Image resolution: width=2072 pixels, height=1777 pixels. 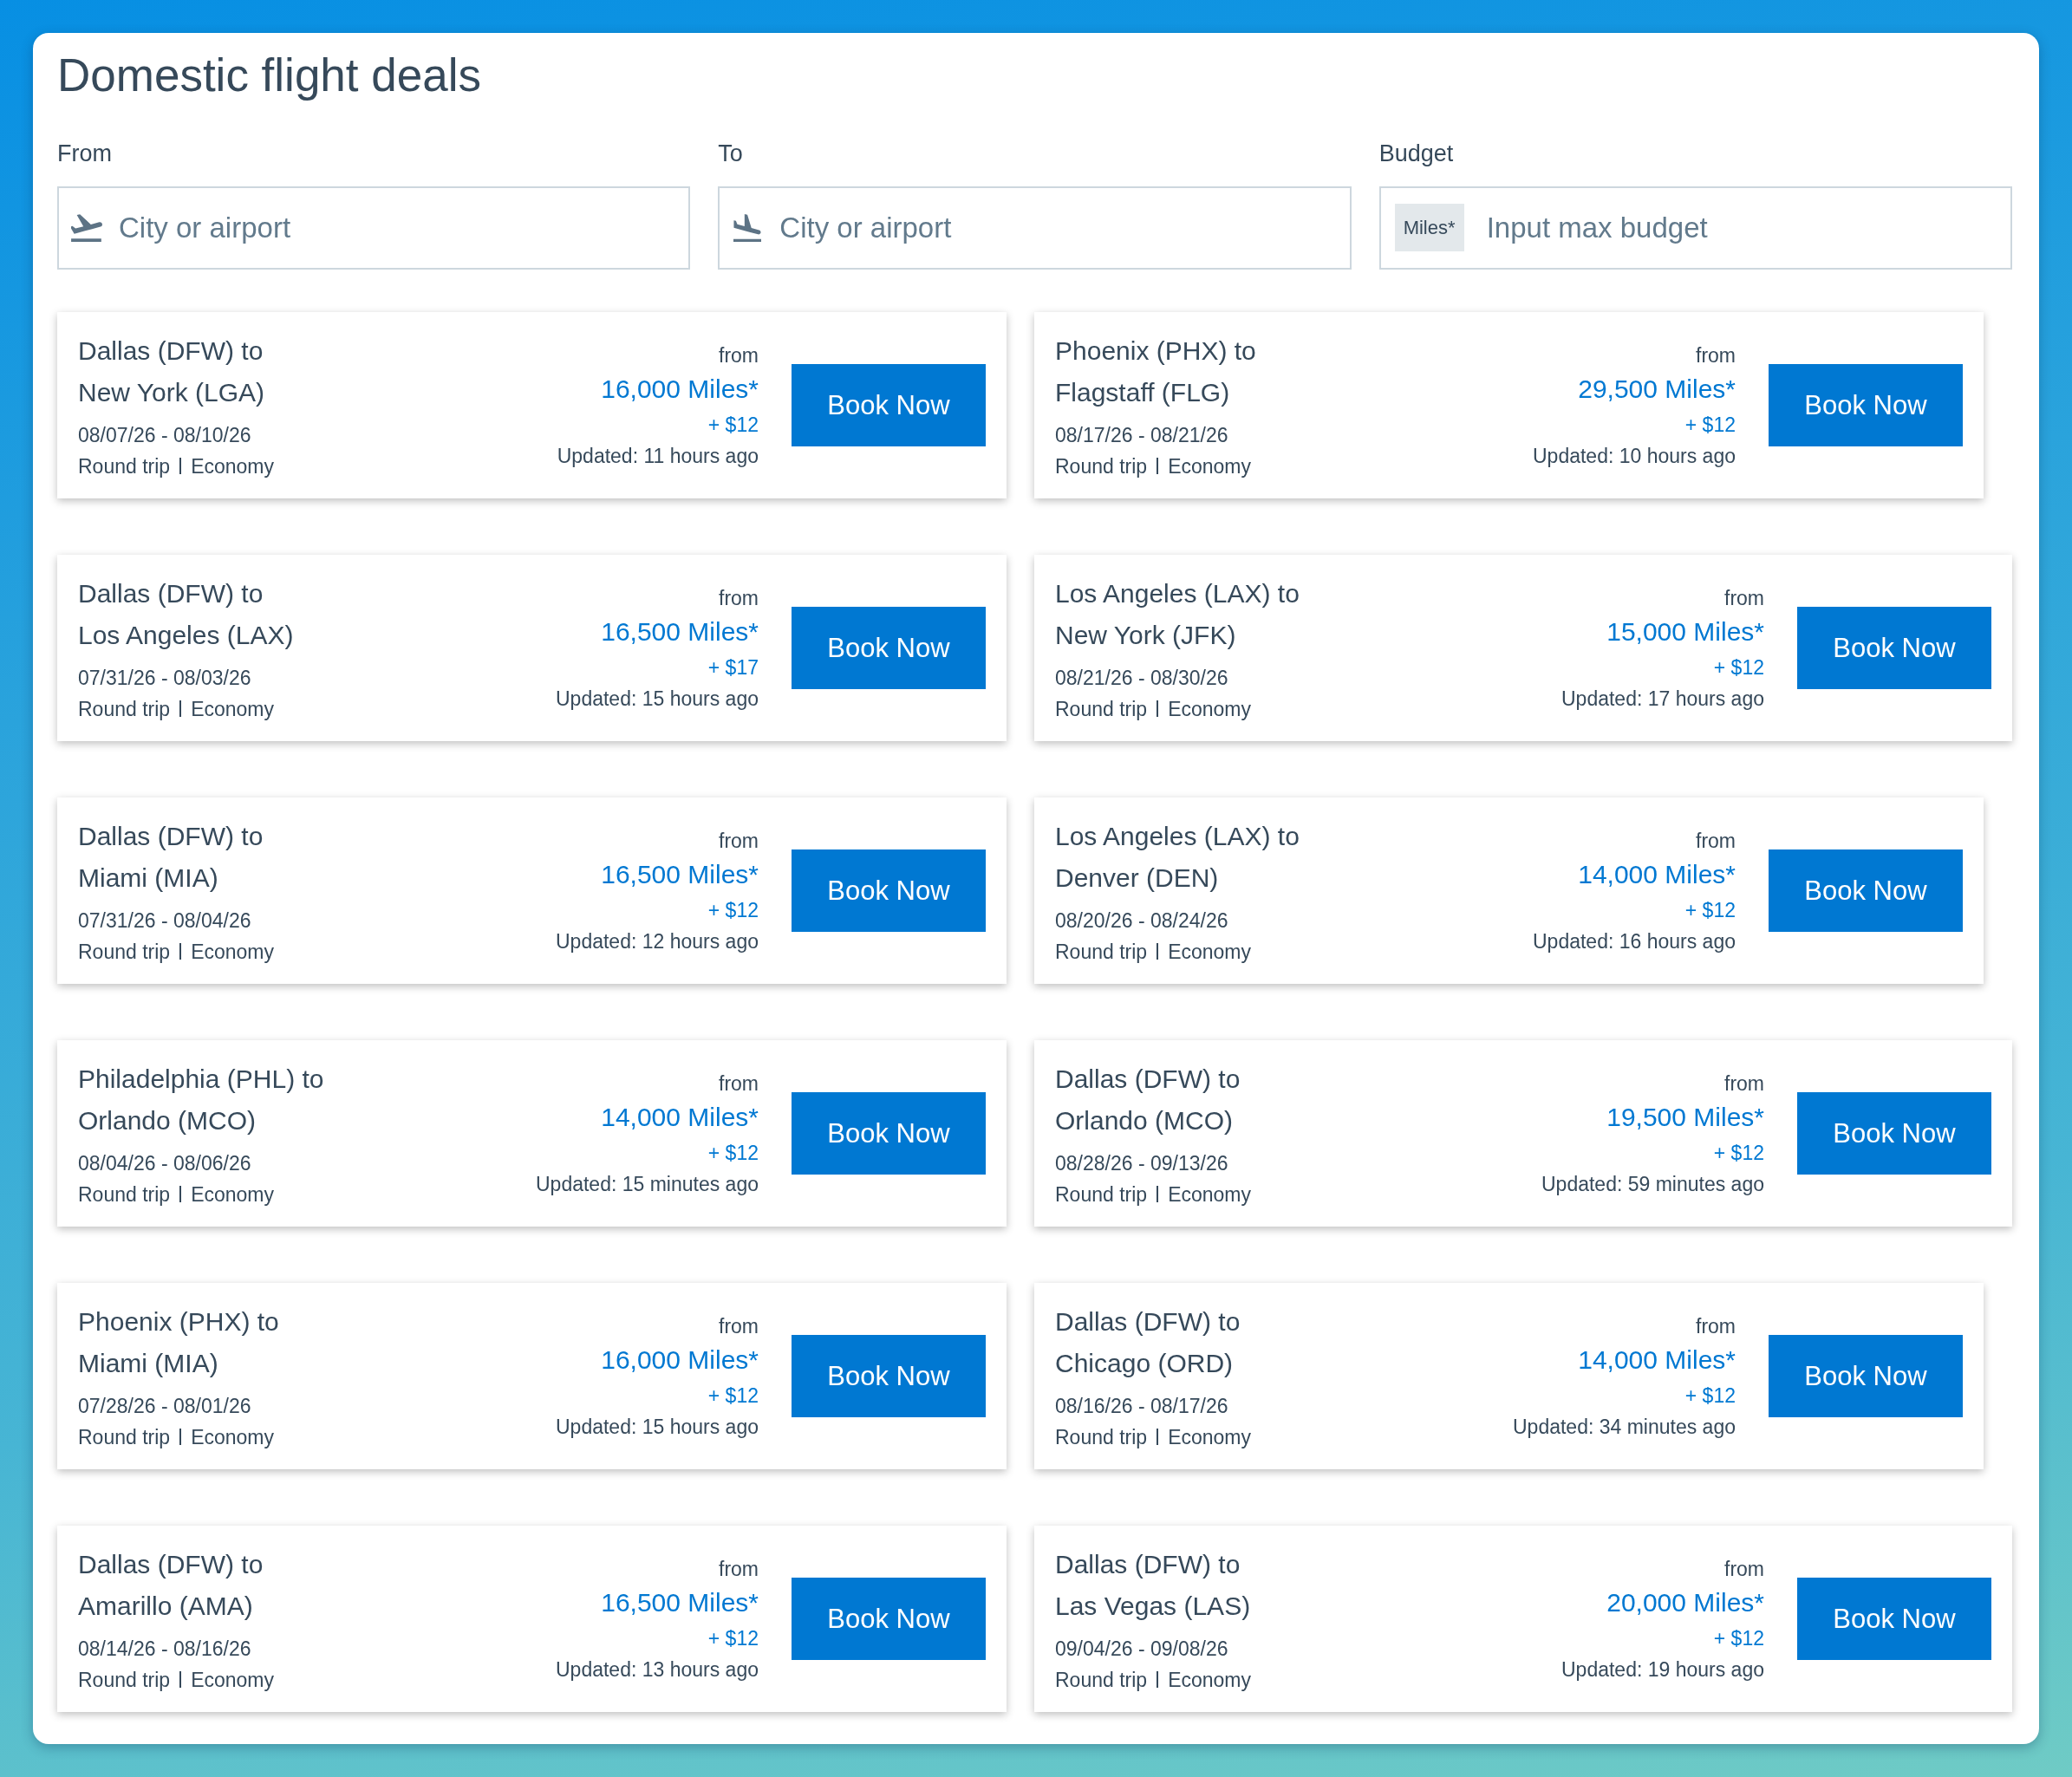 I want to click on travel-dates: 08/17/26 - 08/21/26, so click(x=1141, y=435).